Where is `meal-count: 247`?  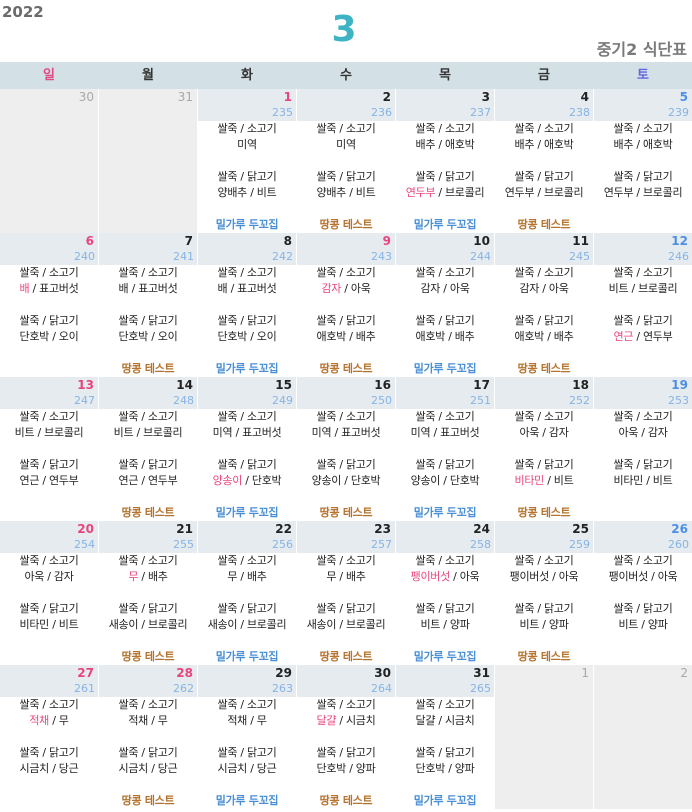
meal-count: 247 is located at coordinates (84, 400).